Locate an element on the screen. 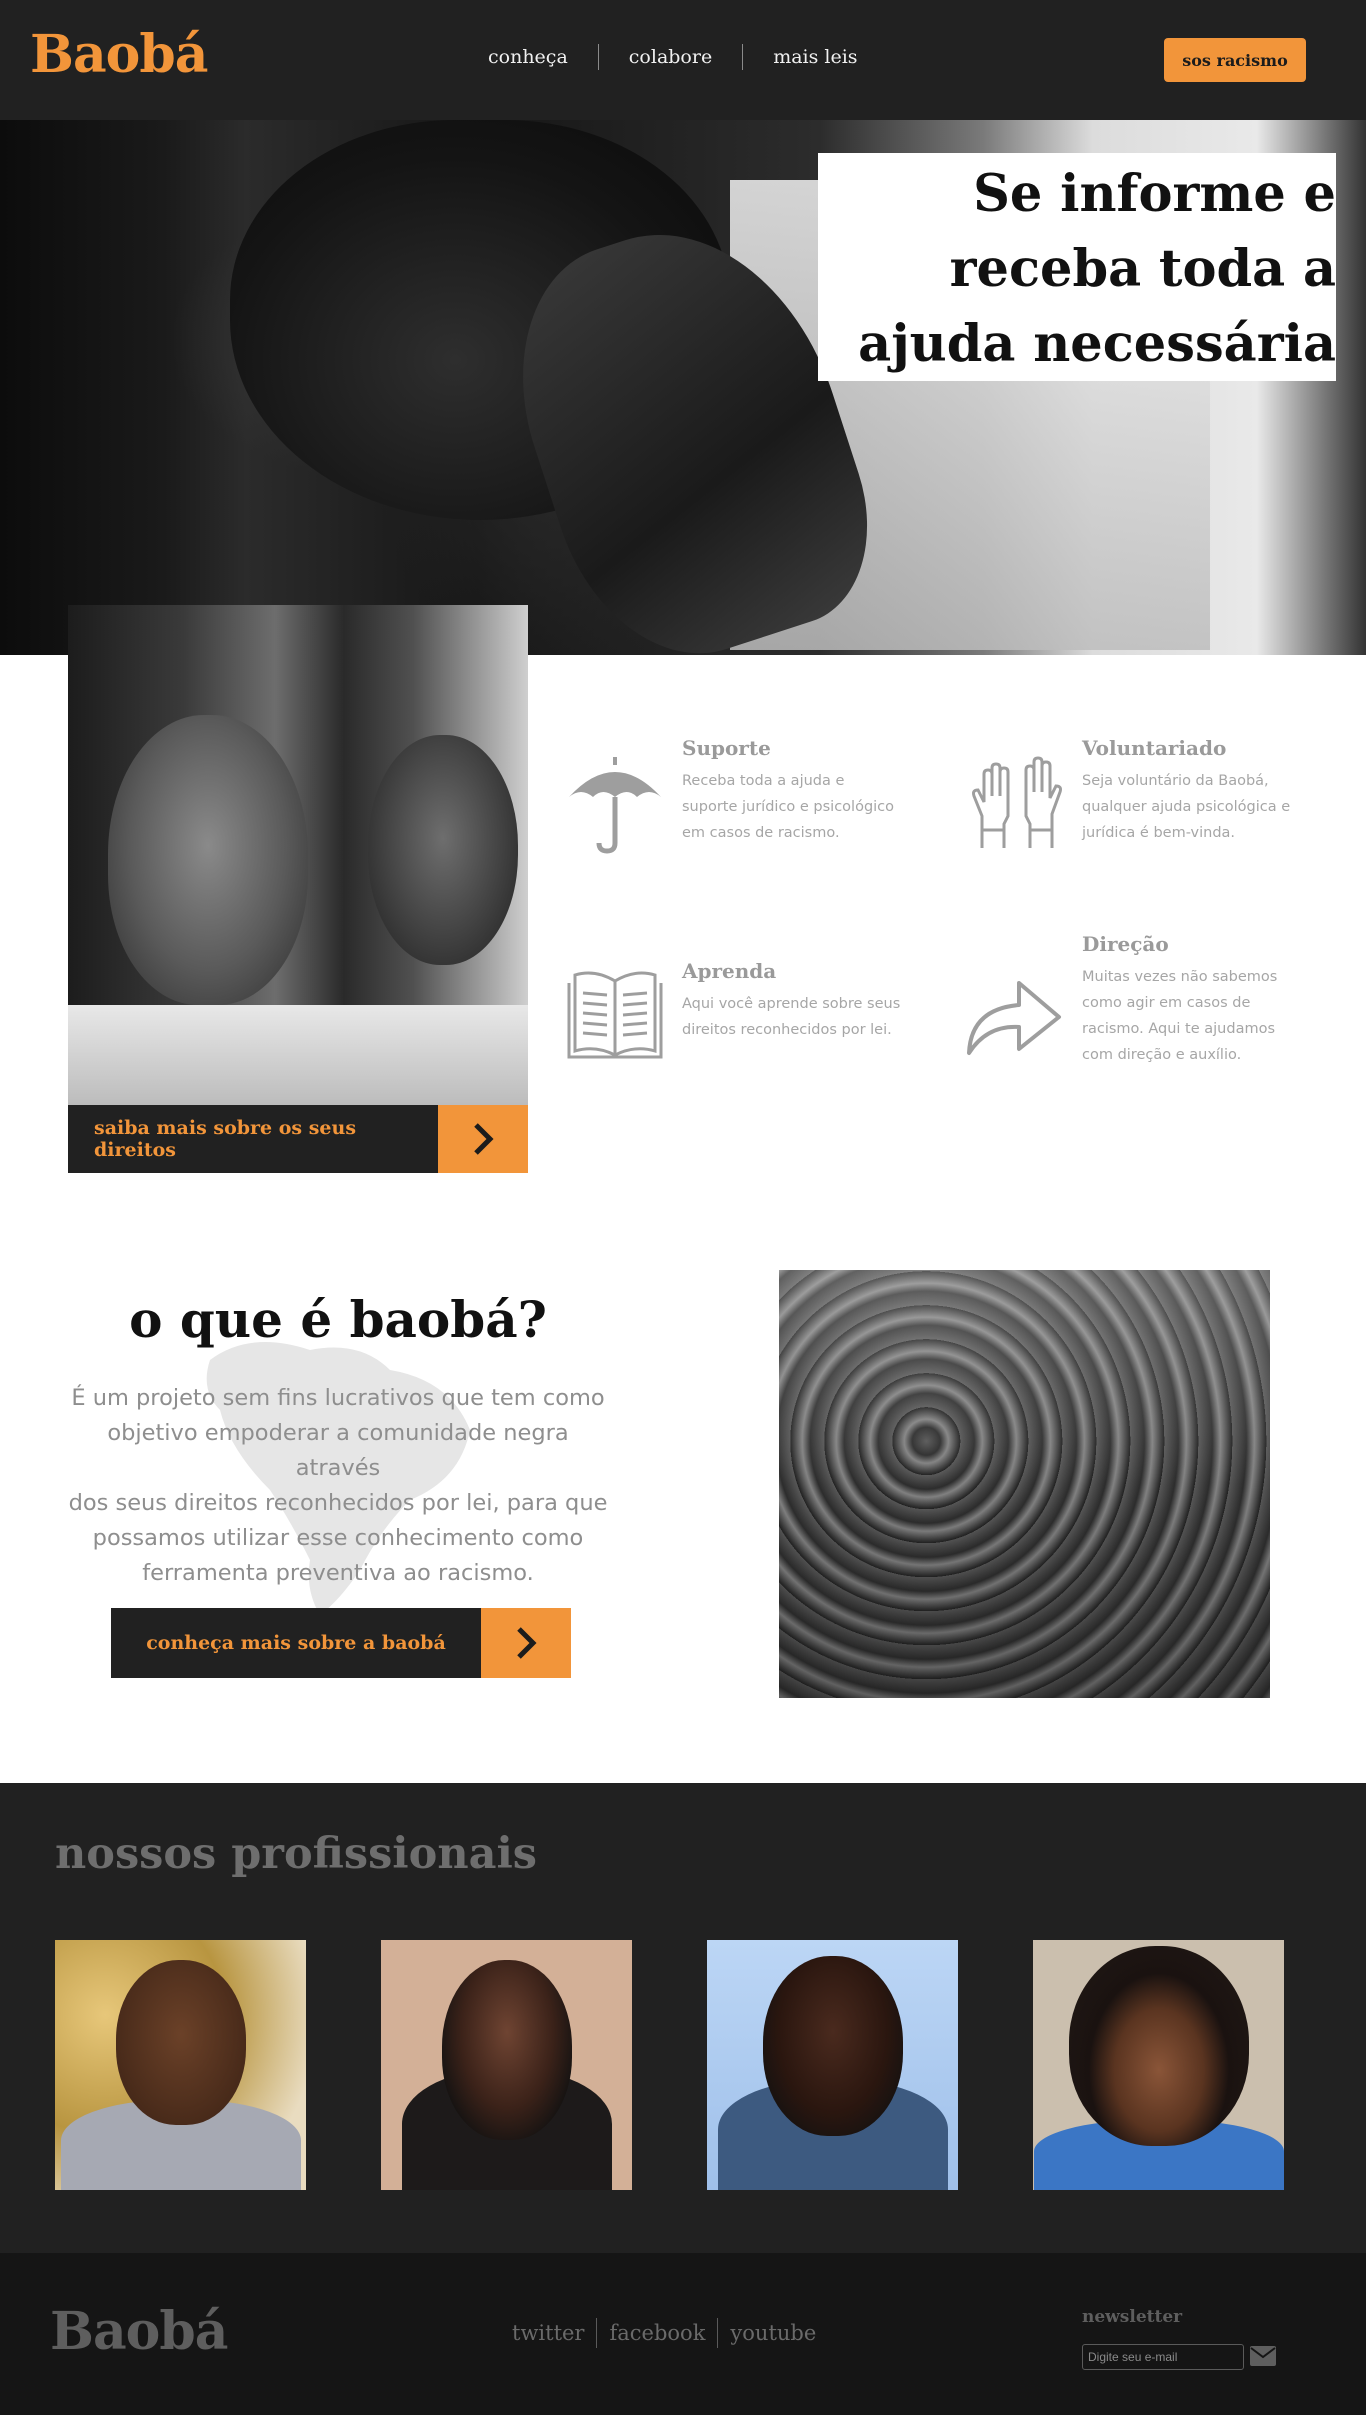 This screenshot has height=2415, width=1366. girl-face-left is located at coordinates (208, 860).